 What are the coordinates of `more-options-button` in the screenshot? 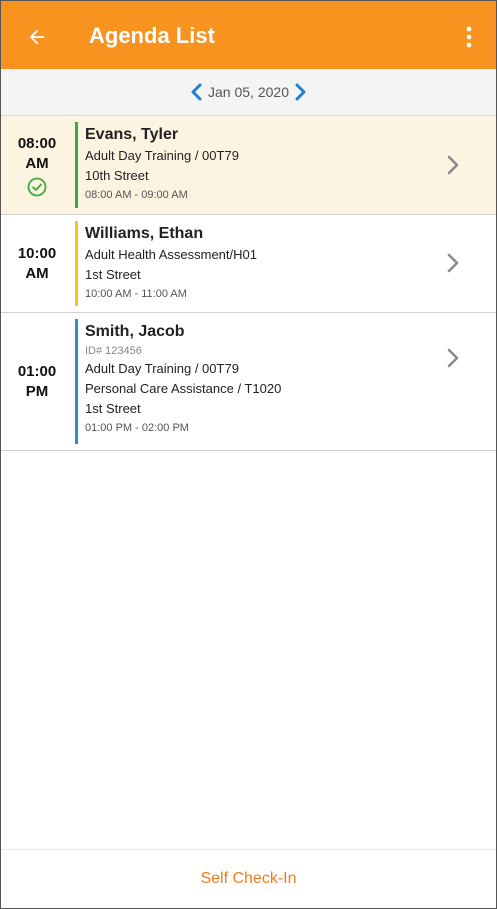 It's located at (469, 37).